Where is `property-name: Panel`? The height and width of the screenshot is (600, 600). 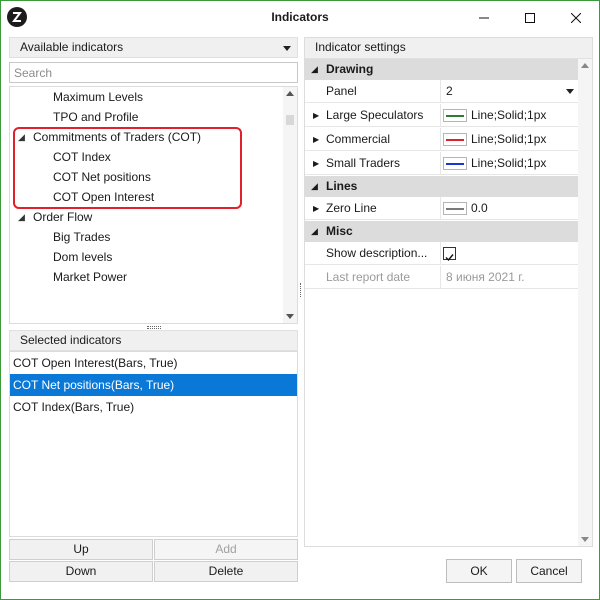 property-name: Panel is located at coordinates (341, 91).